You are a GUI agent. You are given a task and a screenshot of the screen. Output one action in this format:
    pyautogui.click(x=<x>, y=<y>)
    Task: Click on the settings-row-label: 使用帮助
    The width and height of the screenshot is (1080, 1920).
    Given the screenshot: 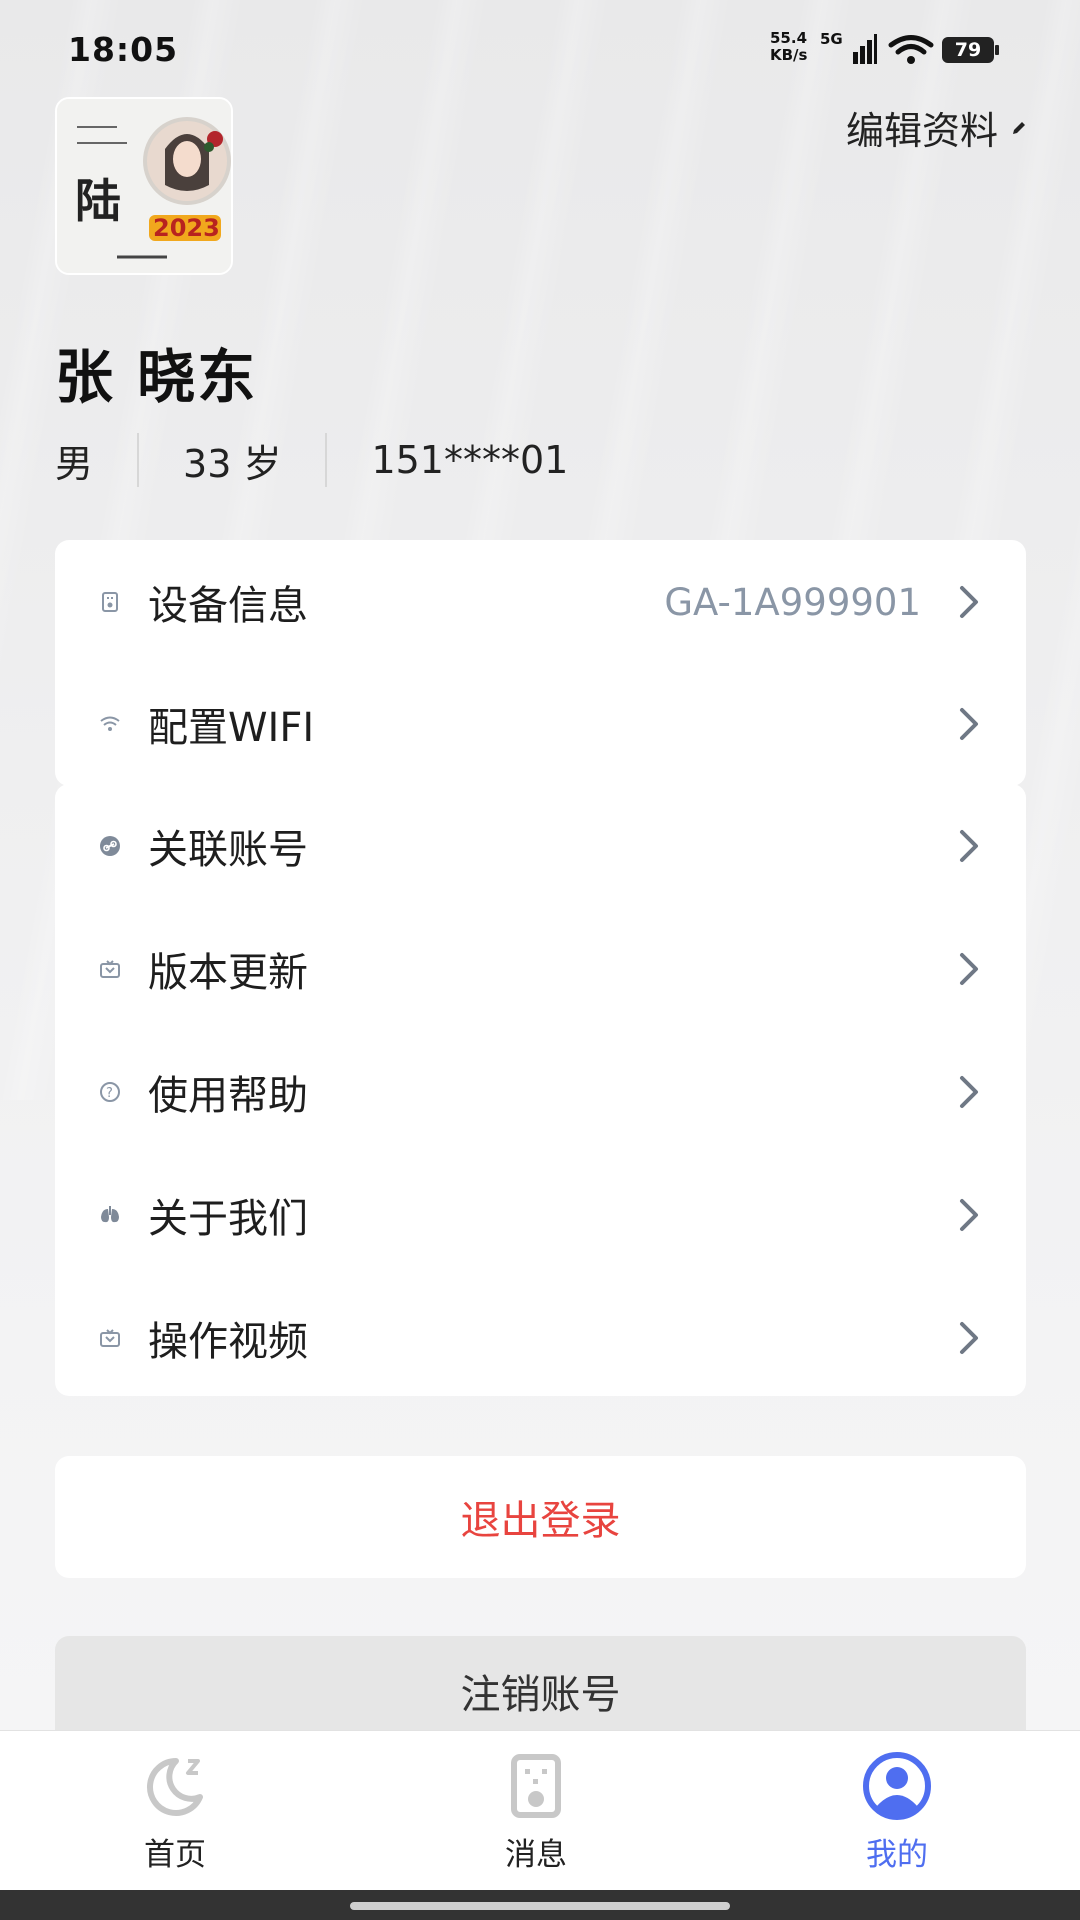 What is the action you would take?
    pyautogui.click(x=228, y=1096)
    